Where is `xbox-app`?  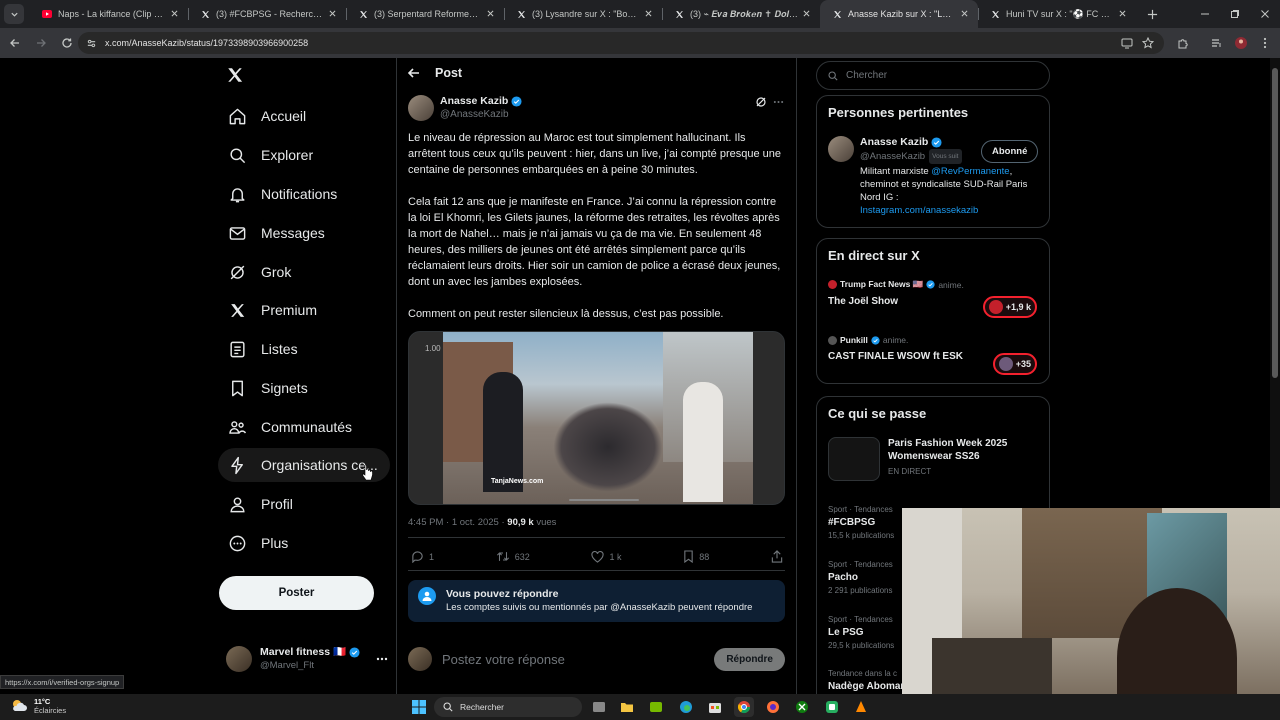 xbox-app is located at coordinates (802, 707).